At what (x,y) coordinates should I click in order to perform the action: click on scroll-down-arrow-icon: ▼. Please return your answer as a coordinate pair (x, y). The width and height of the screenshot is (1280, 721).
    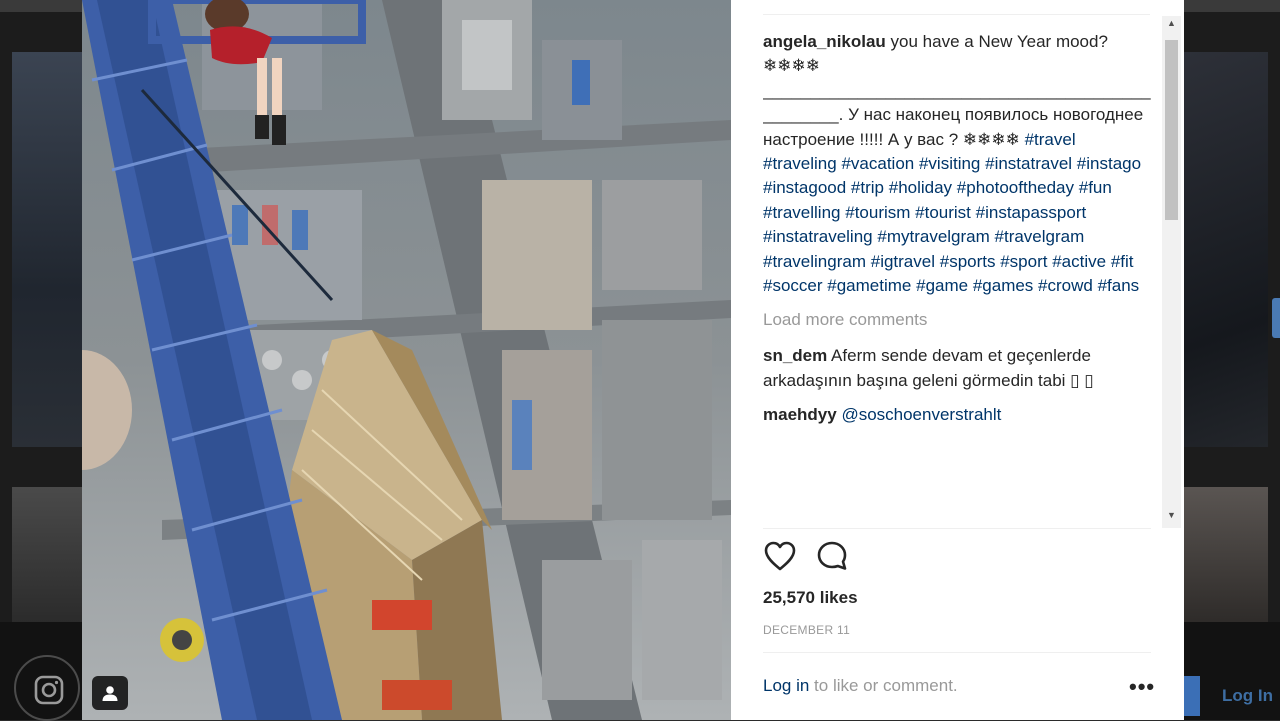
    Looking at the image, I should click on (1171, 515).